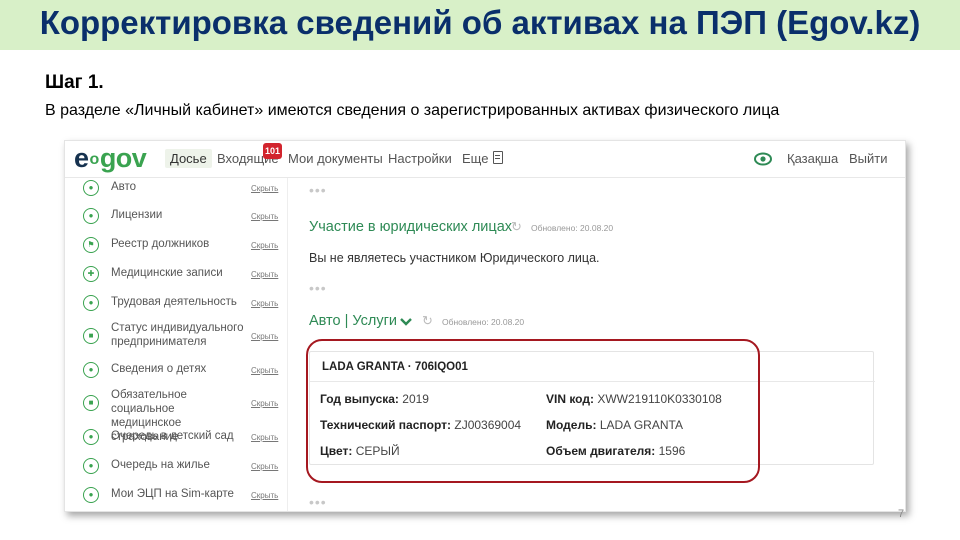  Describe the element at coordinates (335, 158) in the screenshot. I see `nav-my-documents: Мои документы` at that location.